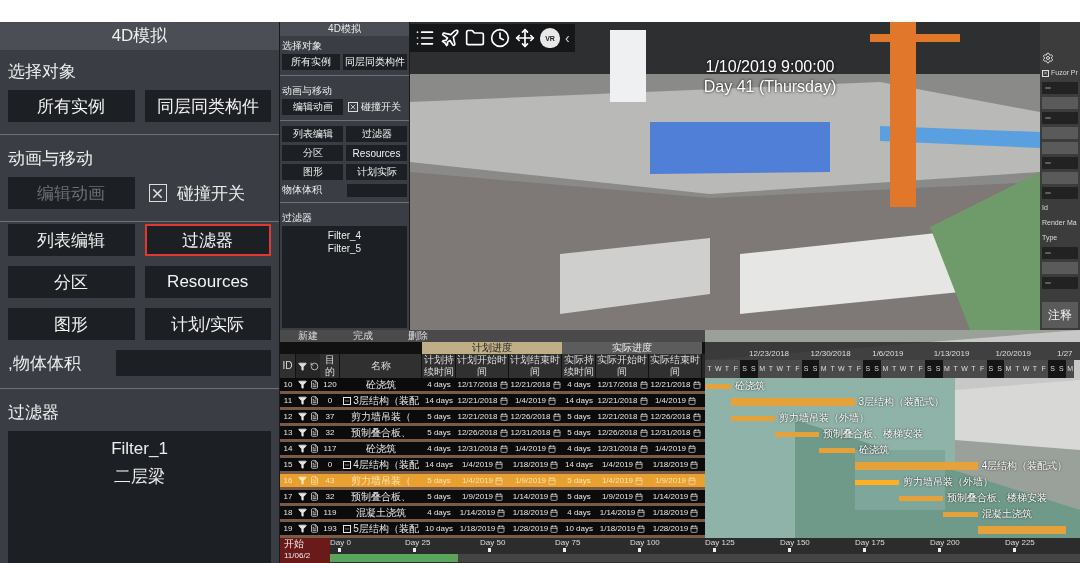 This screenshot has width=1080, height=563. Describe the element at coordinates (312, 134) in the screenshot. I see `panel-button: 列表编辑` at that location.